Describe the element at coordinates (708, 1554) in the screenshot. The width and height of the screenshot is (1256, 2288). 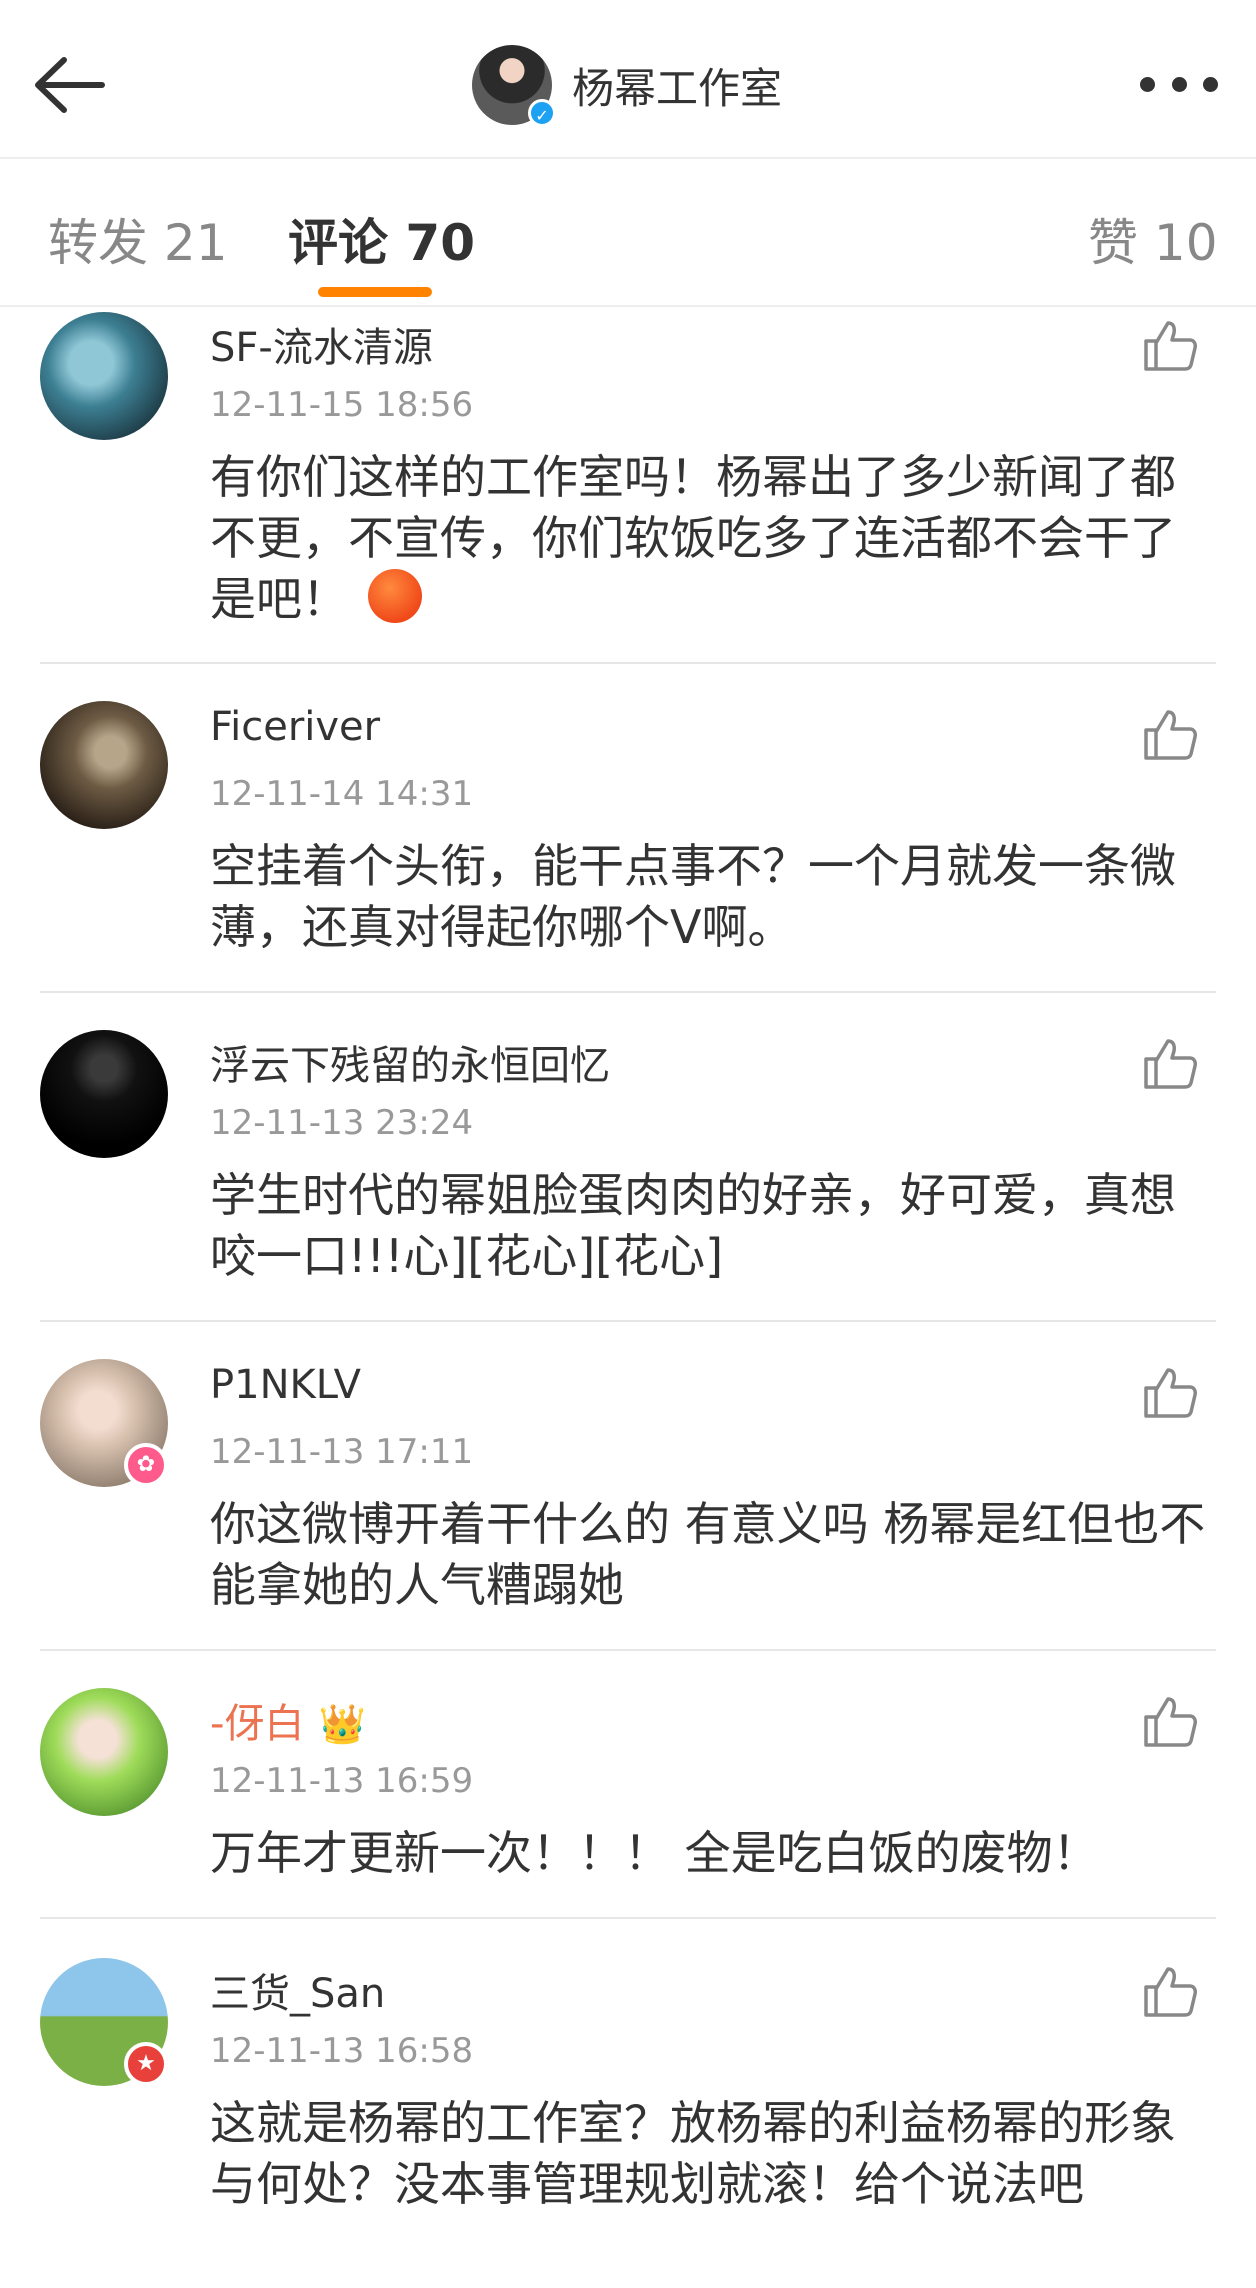
I see `comment-content: 你这微博开着干什么的 有意义吗 杨幂是红但也不能拿她的人气糟蹋她` at that location.